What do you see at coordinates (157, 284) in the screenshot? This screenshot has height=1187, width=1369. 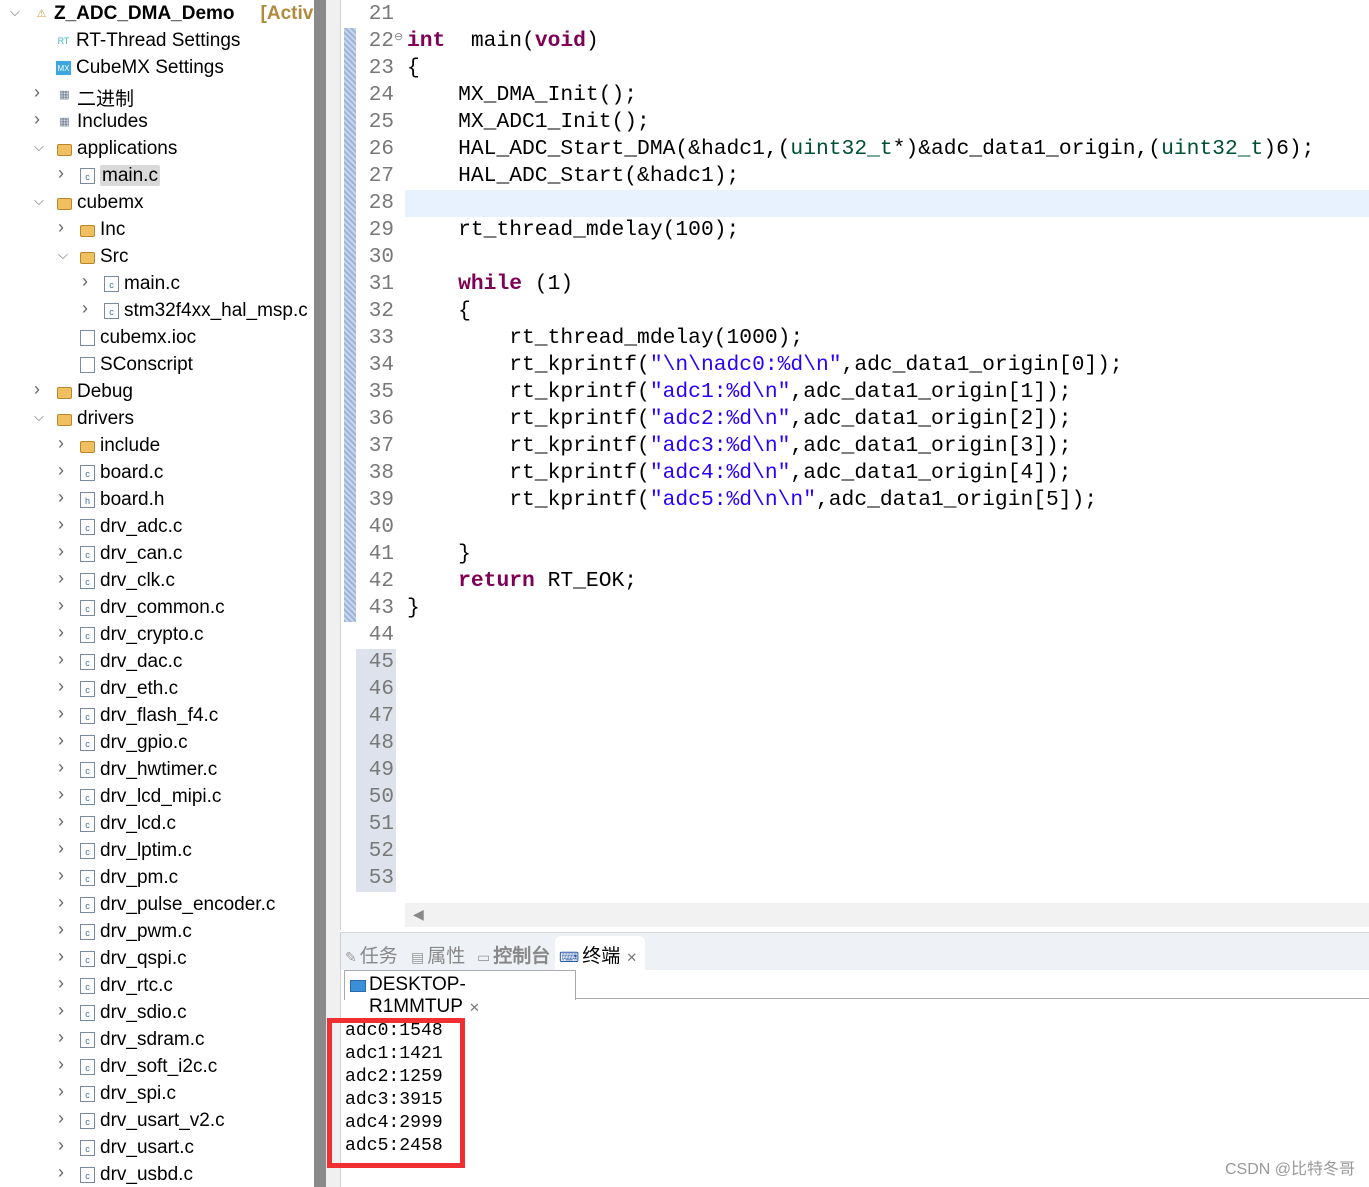 I see `tree-item: › c main.c` at bounding box center [157, 284].